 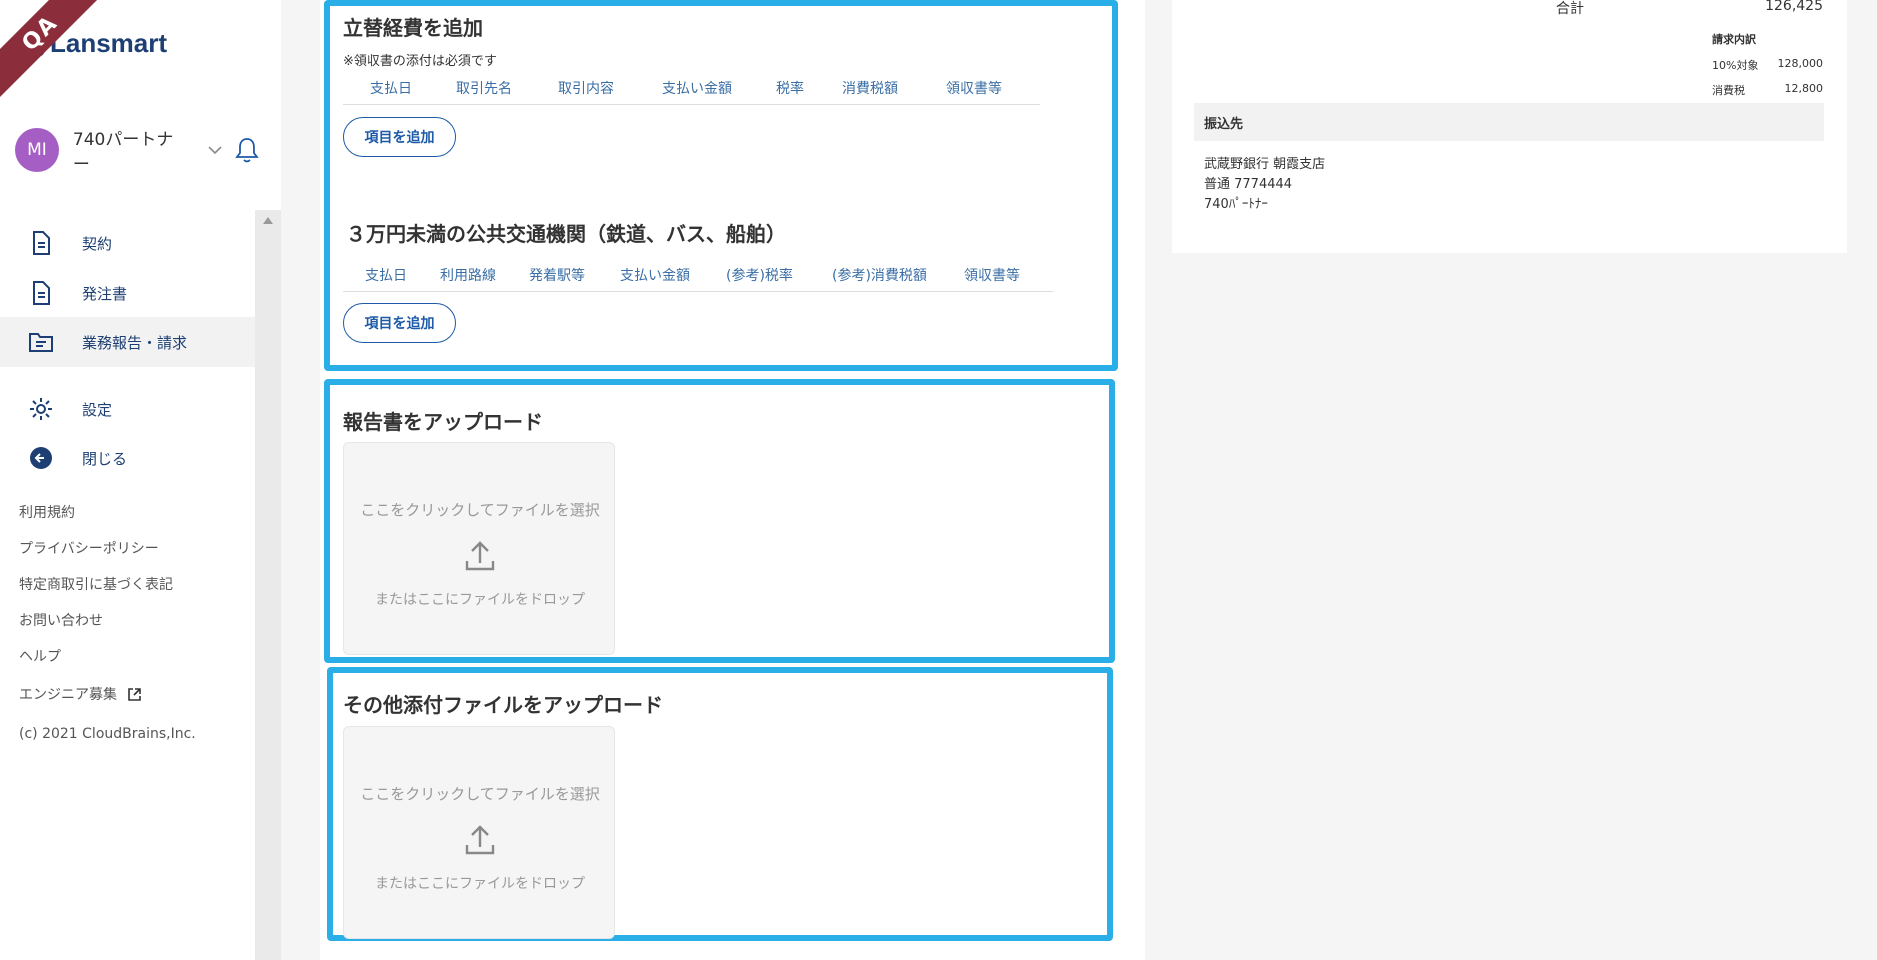 I want to click on footer-link-terms: 利用規約, so click(x=47, y=512).